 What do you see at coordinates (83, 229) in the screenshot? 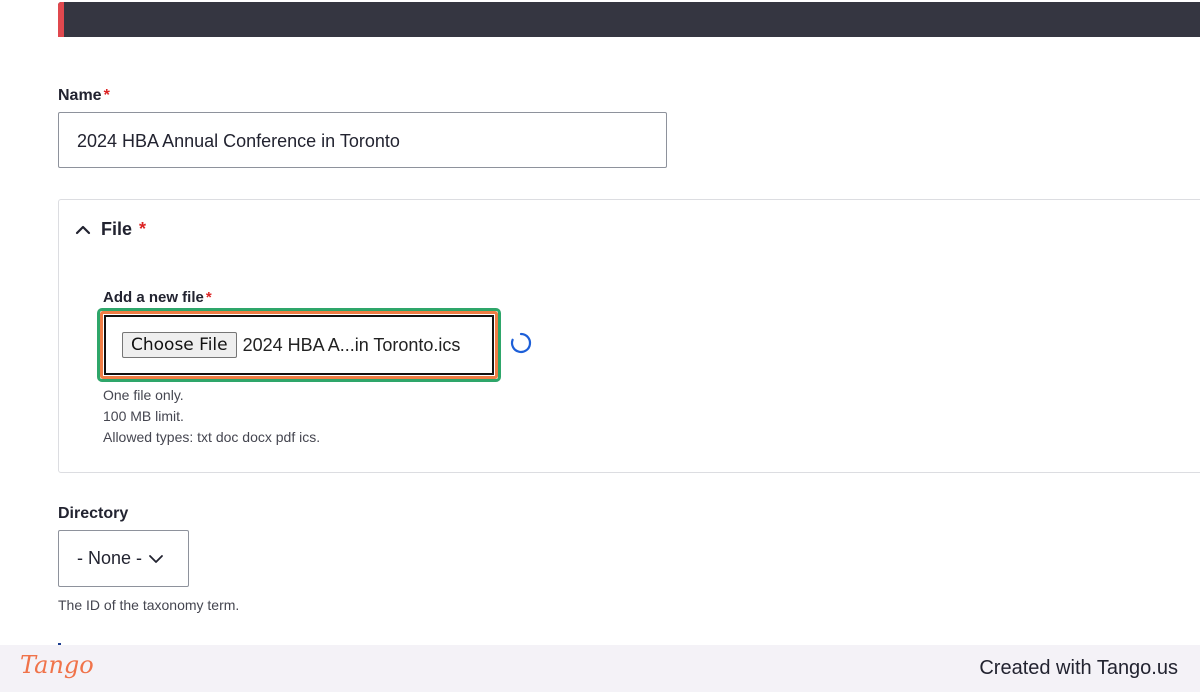
I see `chevron-up-icon` at bounding box center [83, 229].